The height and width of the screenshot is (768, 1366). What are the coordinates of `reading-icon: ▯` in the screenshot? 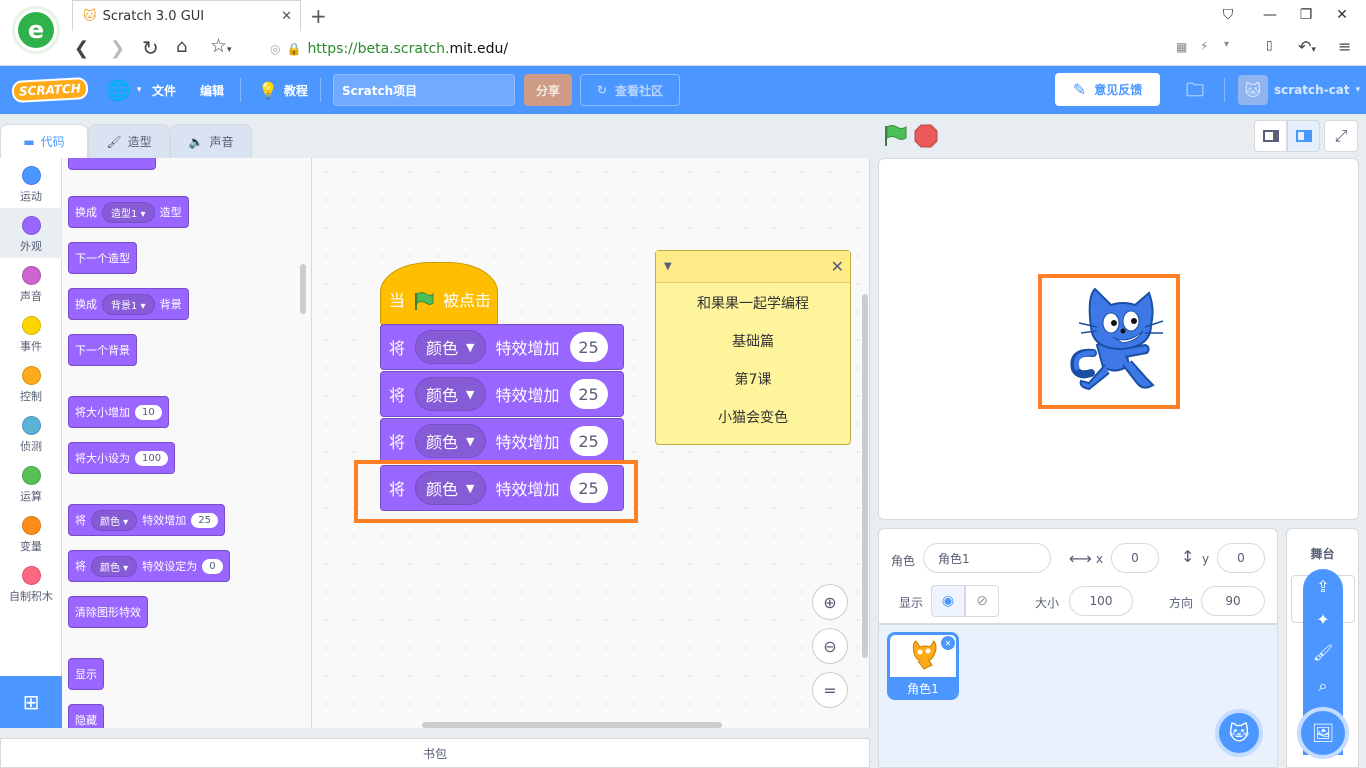 It's located at (1269, 45).